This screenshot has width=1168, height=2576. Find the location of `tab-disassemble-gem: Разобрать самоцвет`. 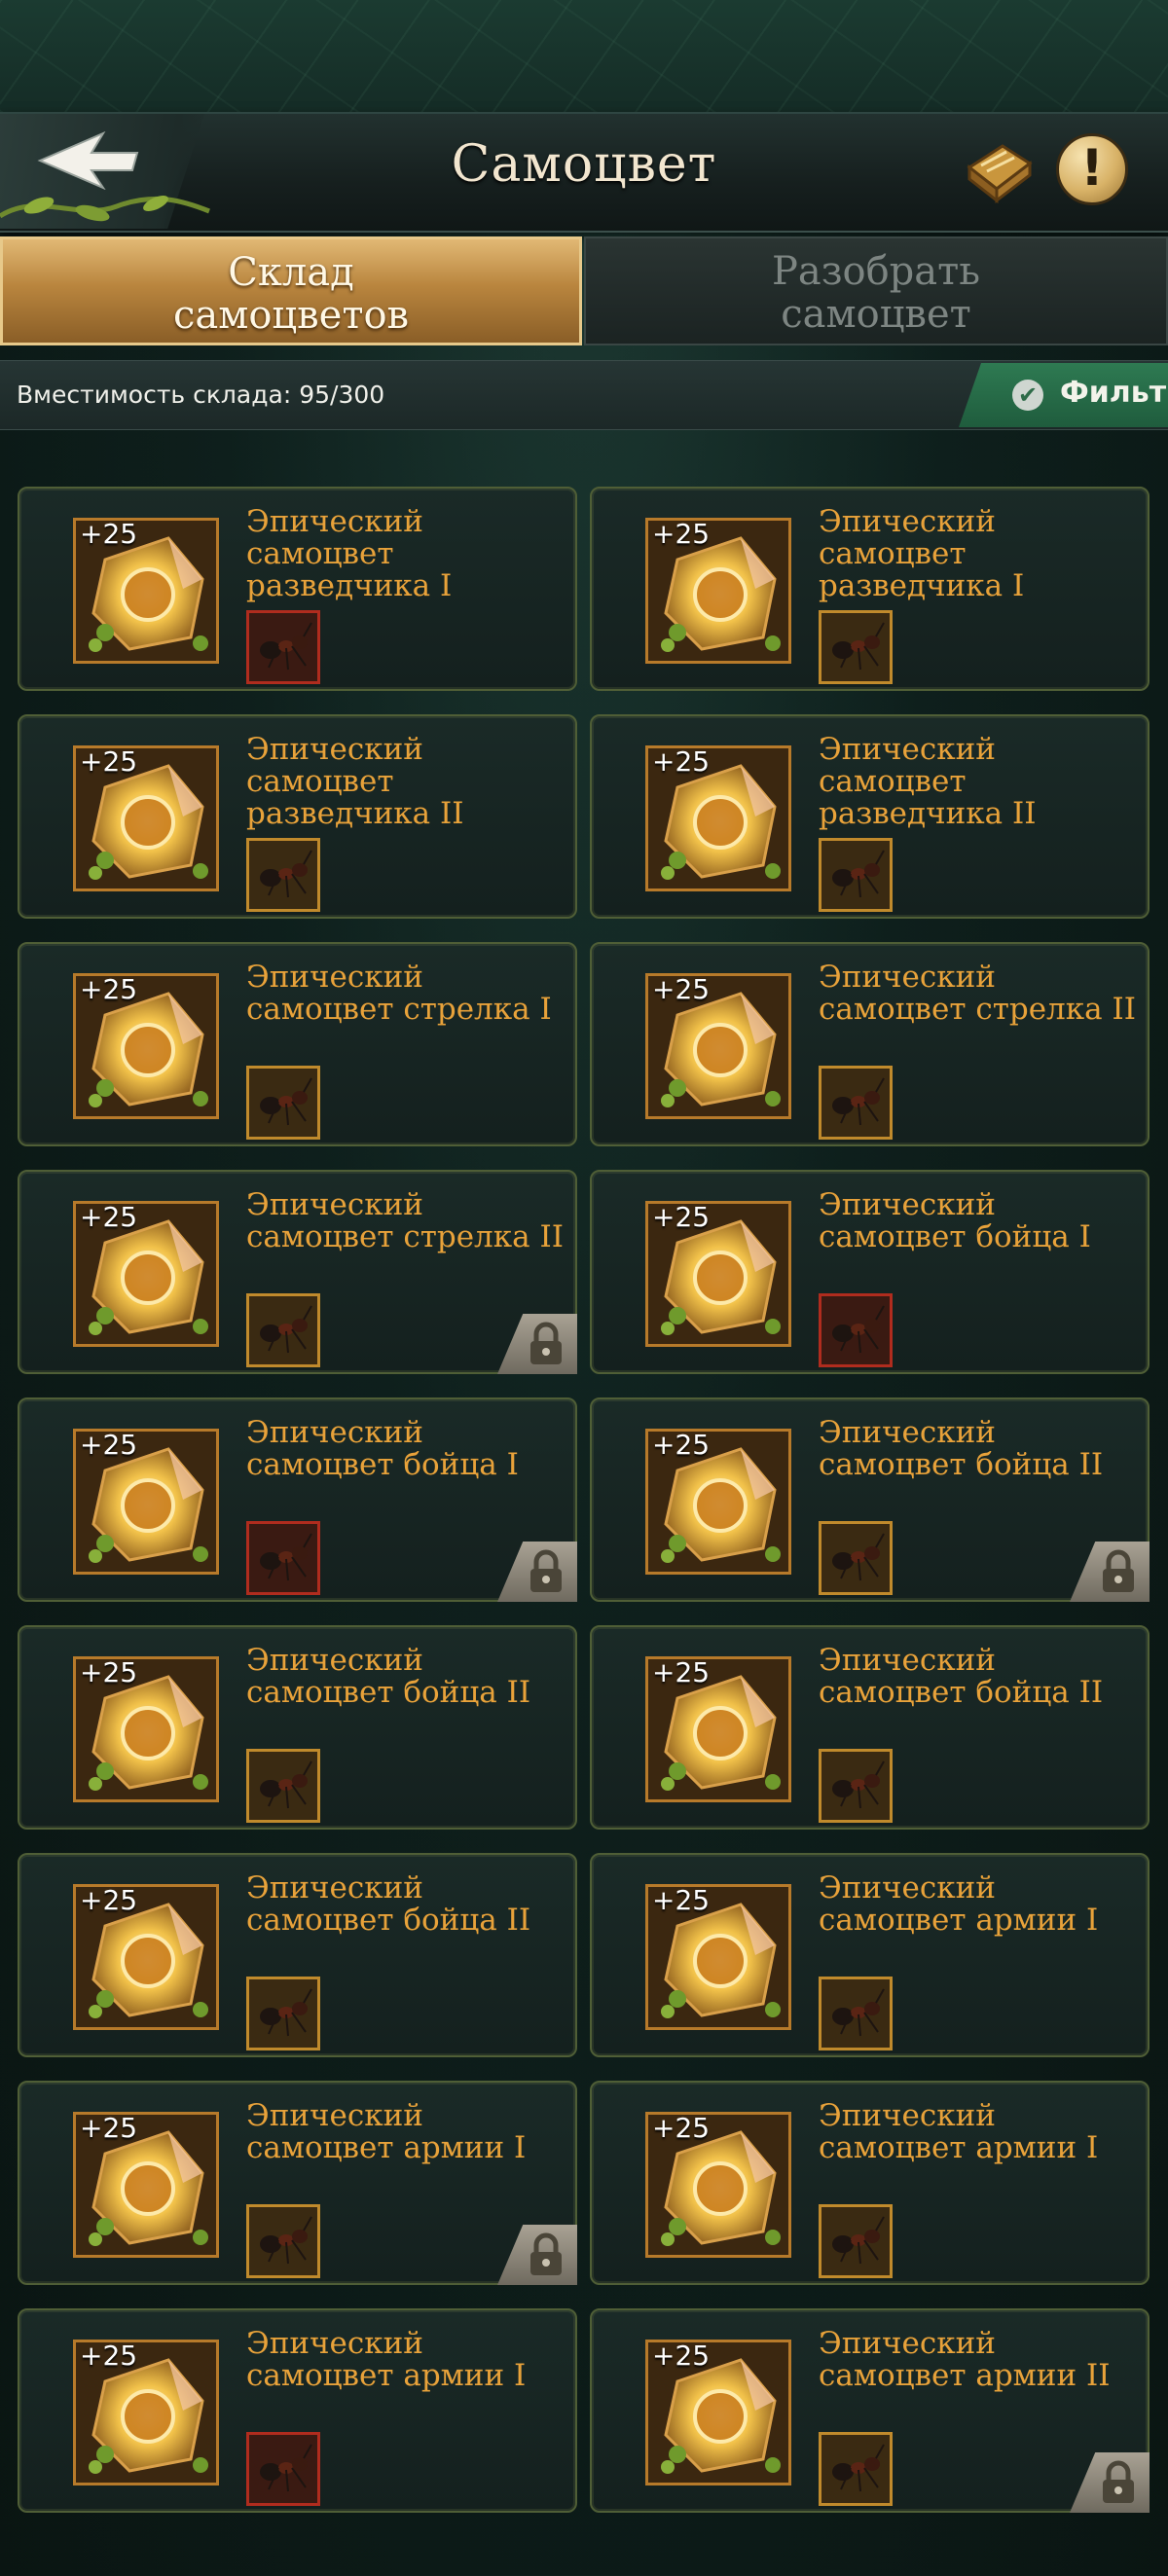

tab-disassemble-gem: Разобрать самоцвет is located at coordinates (876, 290).